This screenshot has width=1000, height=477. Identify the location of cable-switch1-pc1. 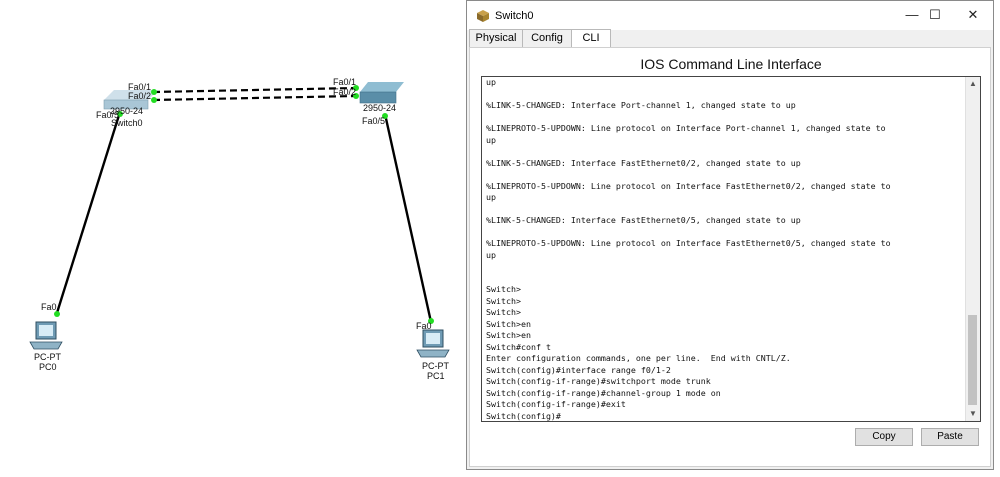
(408, 218).